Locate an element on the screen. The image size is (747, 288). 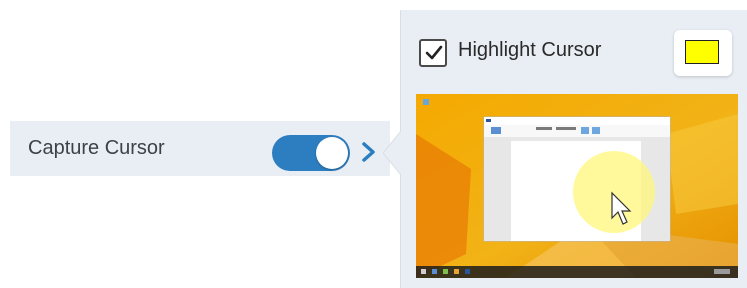
chevron-right-icon is located at coordinates (369, 152).